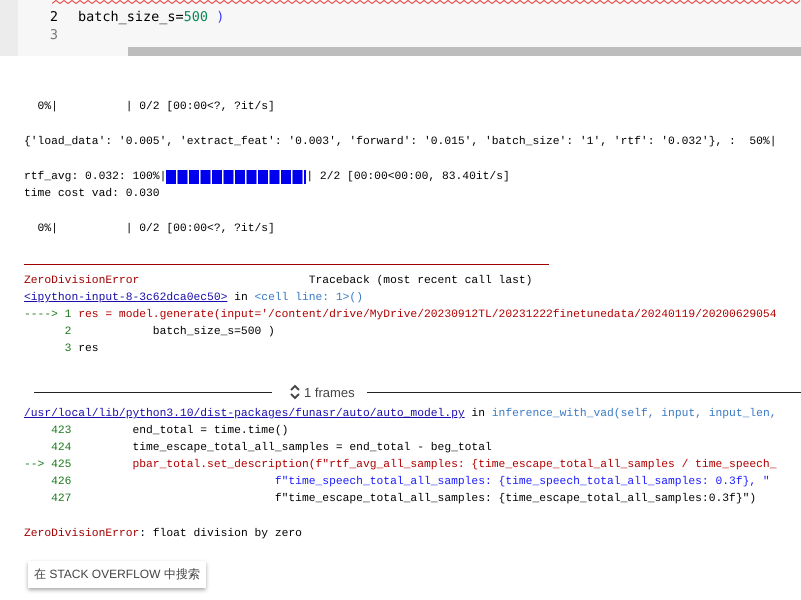  Describe the element at coordinates (295, 392) in the screenshot. I see `expand-icon` at that location.